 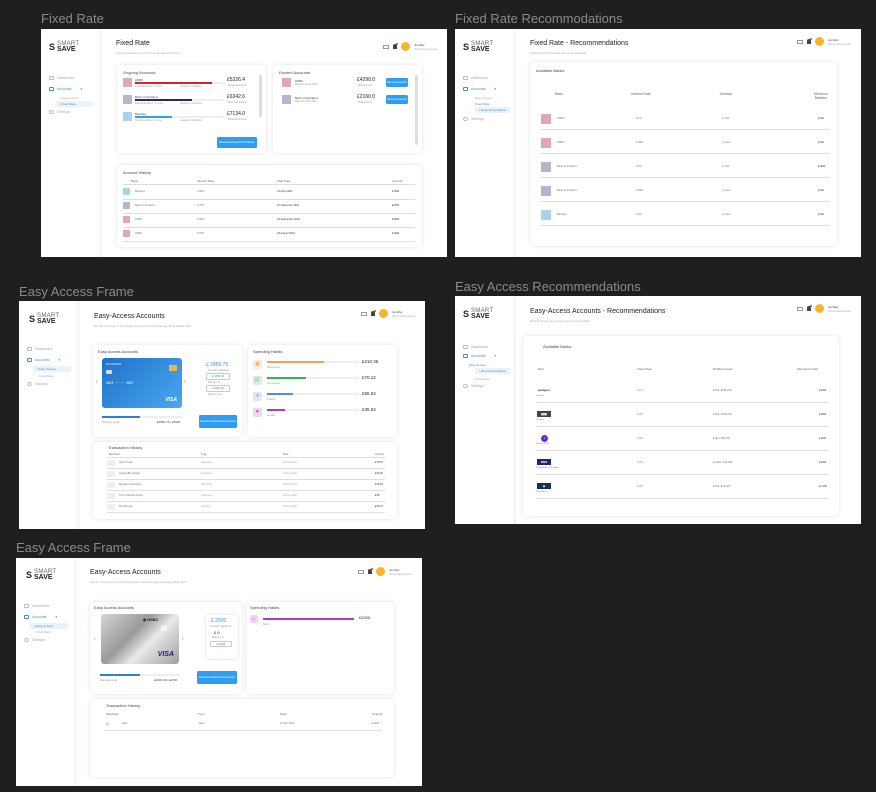 What do you see at coordinates (683, 166) in the screenshot?
I see `table-row: Bank of Scotland 3.2% 1 Year £1000` at bounding box center [683, 166].